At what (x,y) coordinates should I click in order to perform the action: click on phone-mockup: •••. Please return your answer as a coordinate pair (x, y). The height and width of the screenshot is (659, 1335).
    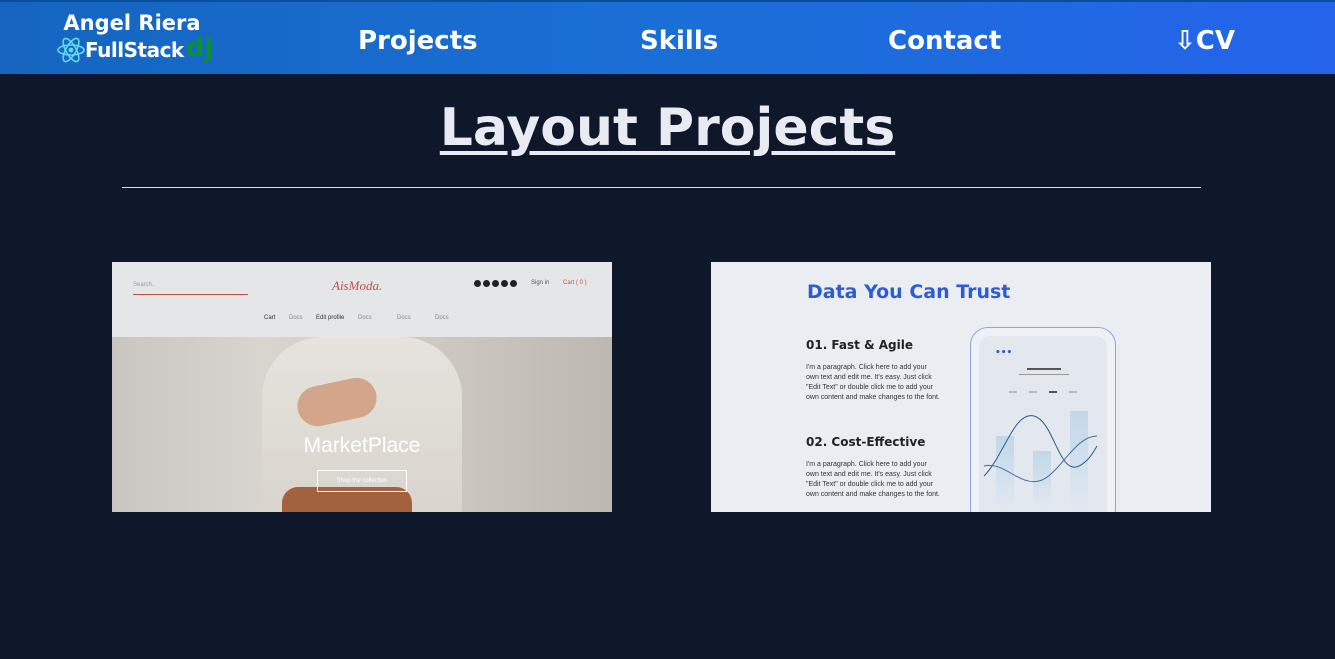
    Looking at the image, I should click on (1043, 419).